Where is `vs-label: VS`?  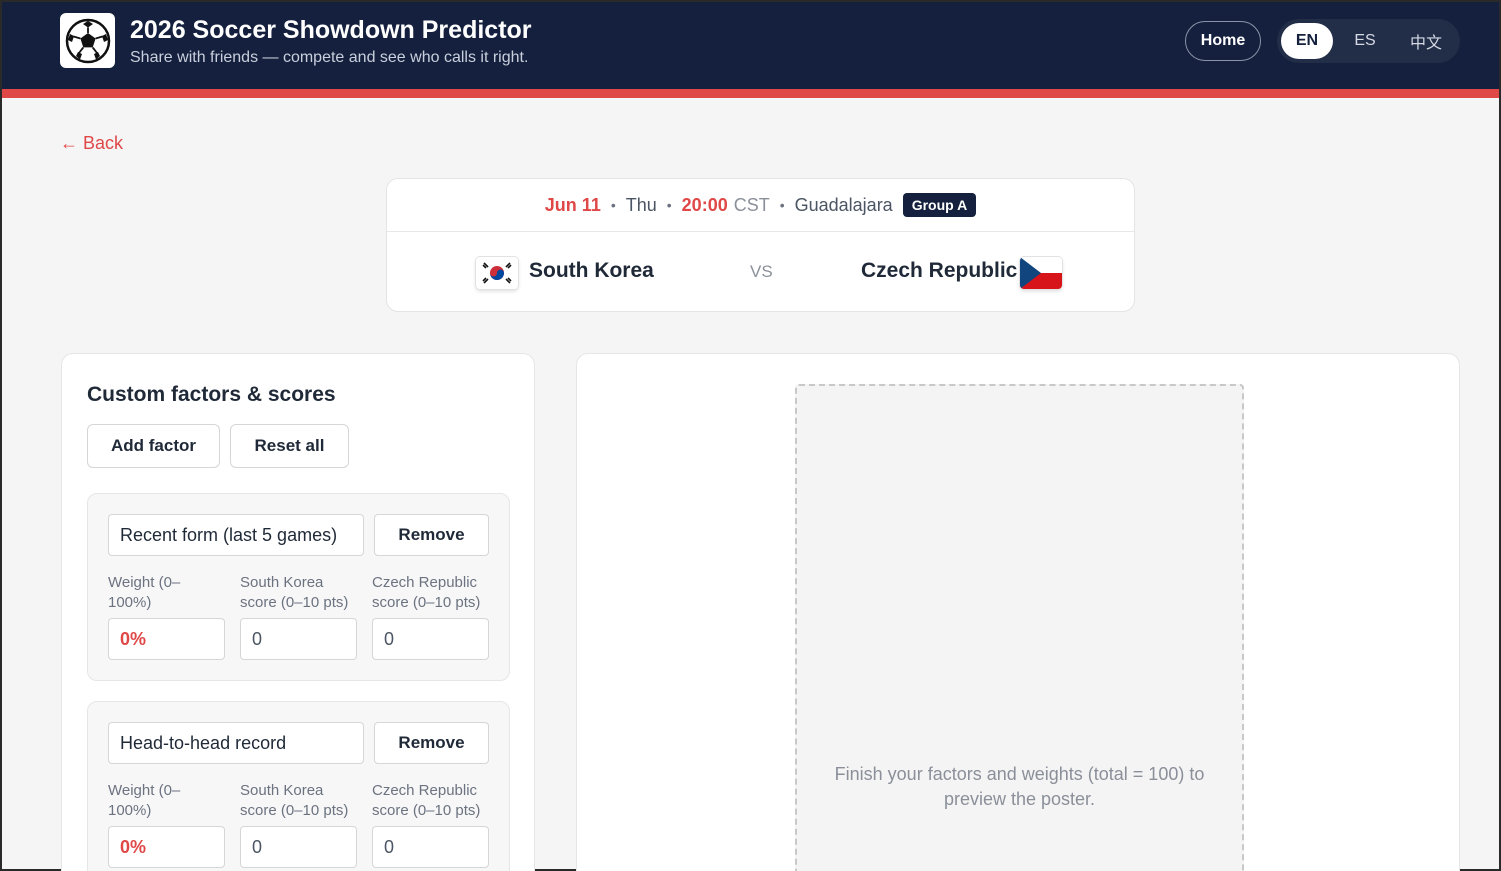
vs-label: VS is located at coordinates (761, 271).